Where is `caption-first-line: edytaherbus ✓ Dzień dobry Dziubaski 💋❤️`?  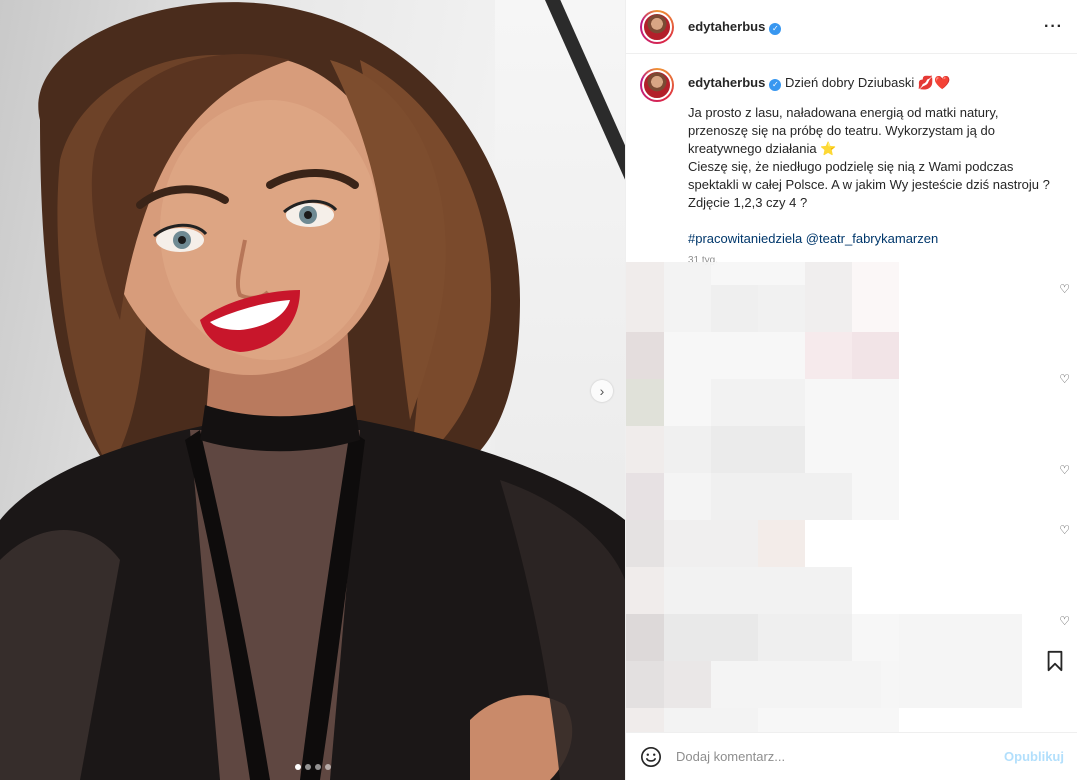
caption-first-line: edytaherbus ✓ Dzień dobry Dziubaski 💋❤️ is located at coordinates (874, 83).